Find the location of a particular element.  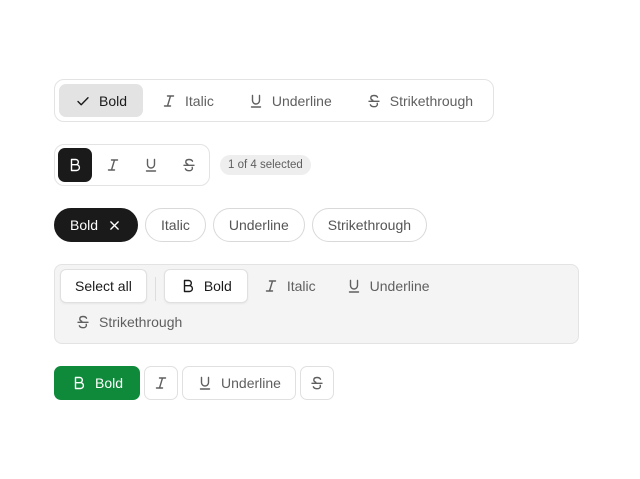

chip-label: Underline is located at coordinates (258, 225).